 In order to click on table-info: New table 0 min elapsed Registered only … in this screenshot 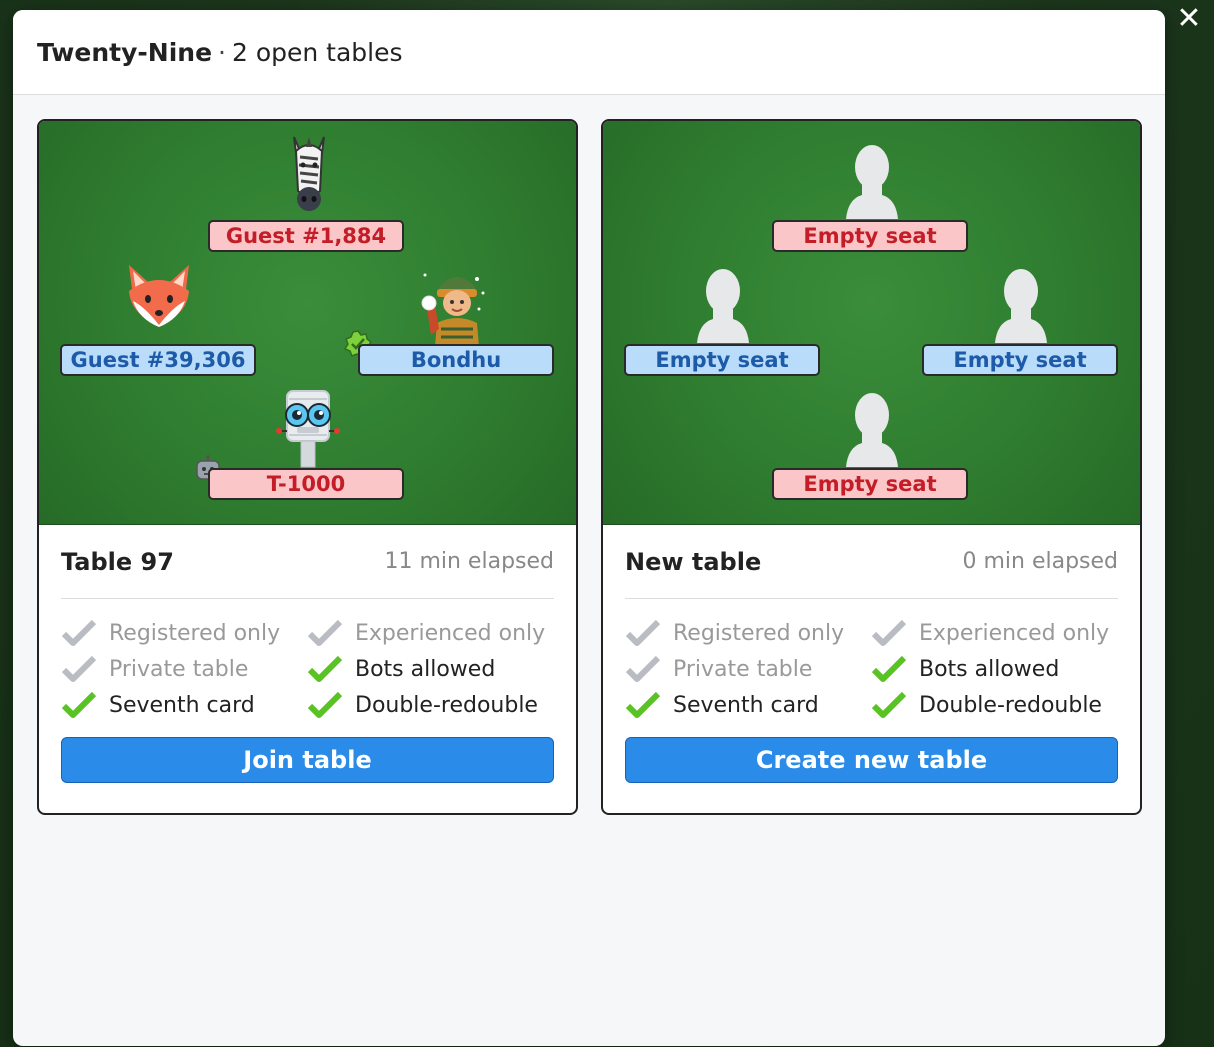, I will do `click(871, 654)`.